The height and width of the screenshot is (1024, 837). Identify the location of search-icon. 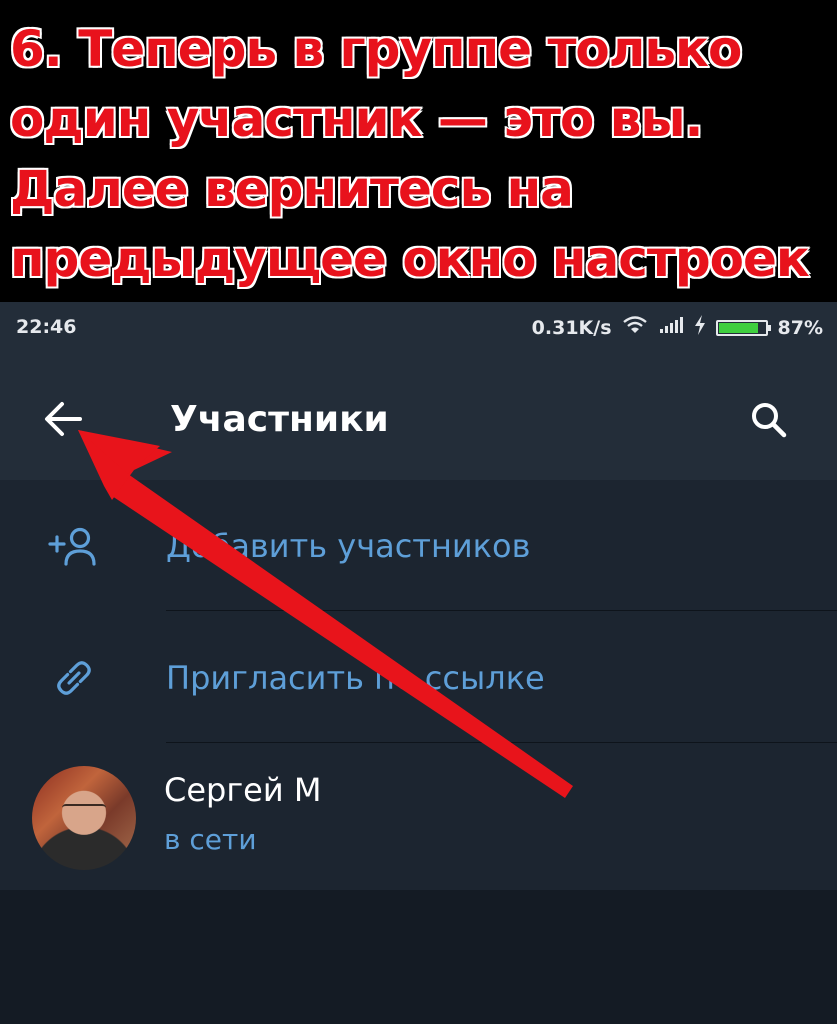
(769, 420).